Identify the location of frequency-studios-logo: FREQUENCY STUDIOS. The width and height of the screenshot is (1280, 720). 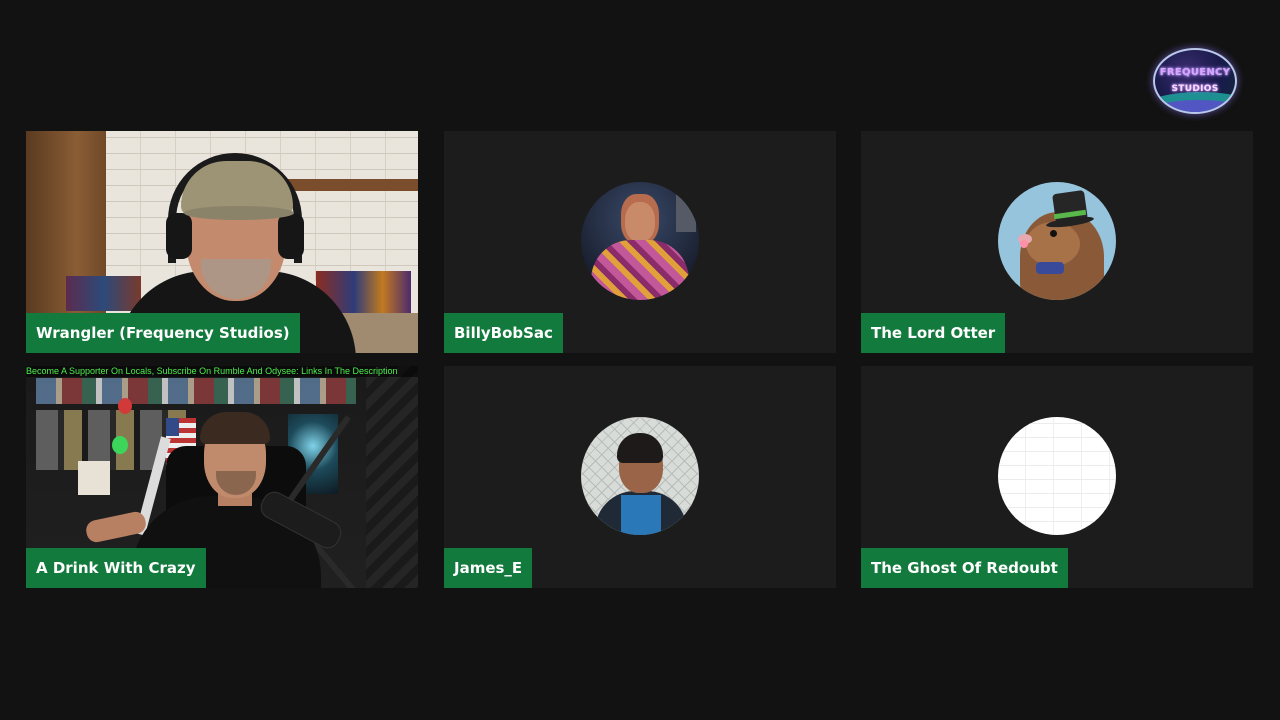
(1195, 81).